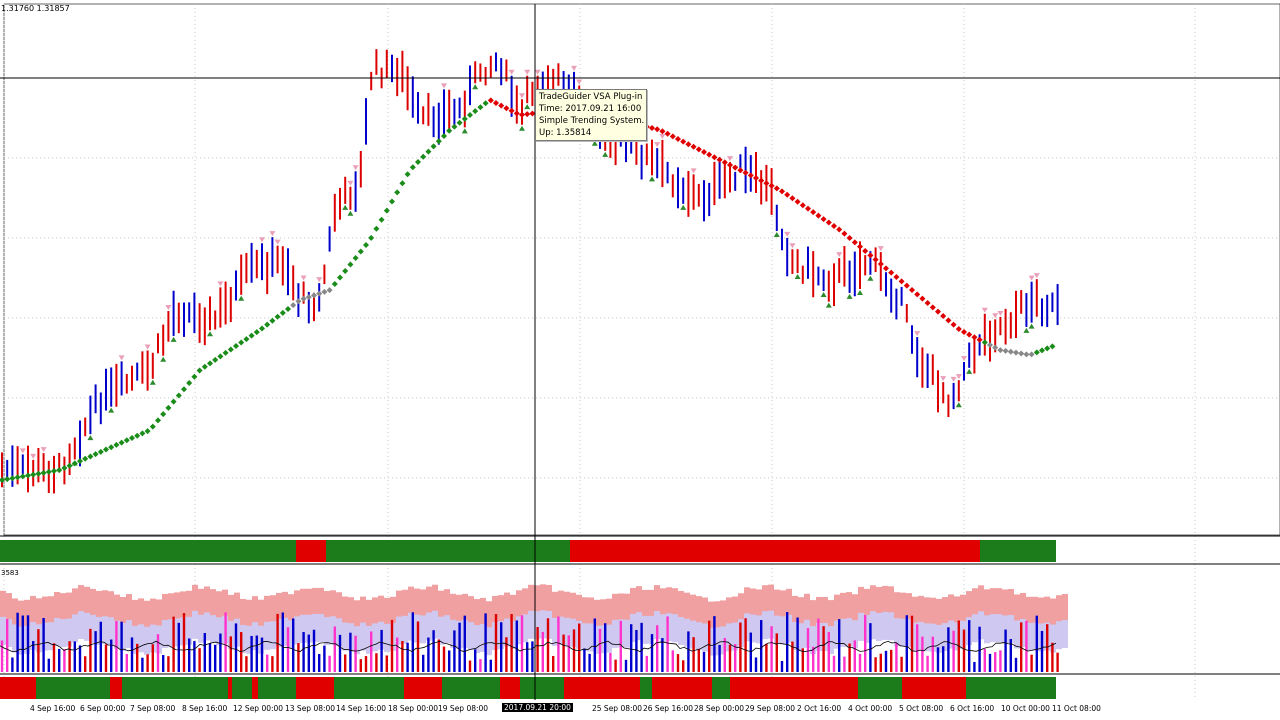  I want to click on time-label: 13 Sep 08:00, so click(310, 708).